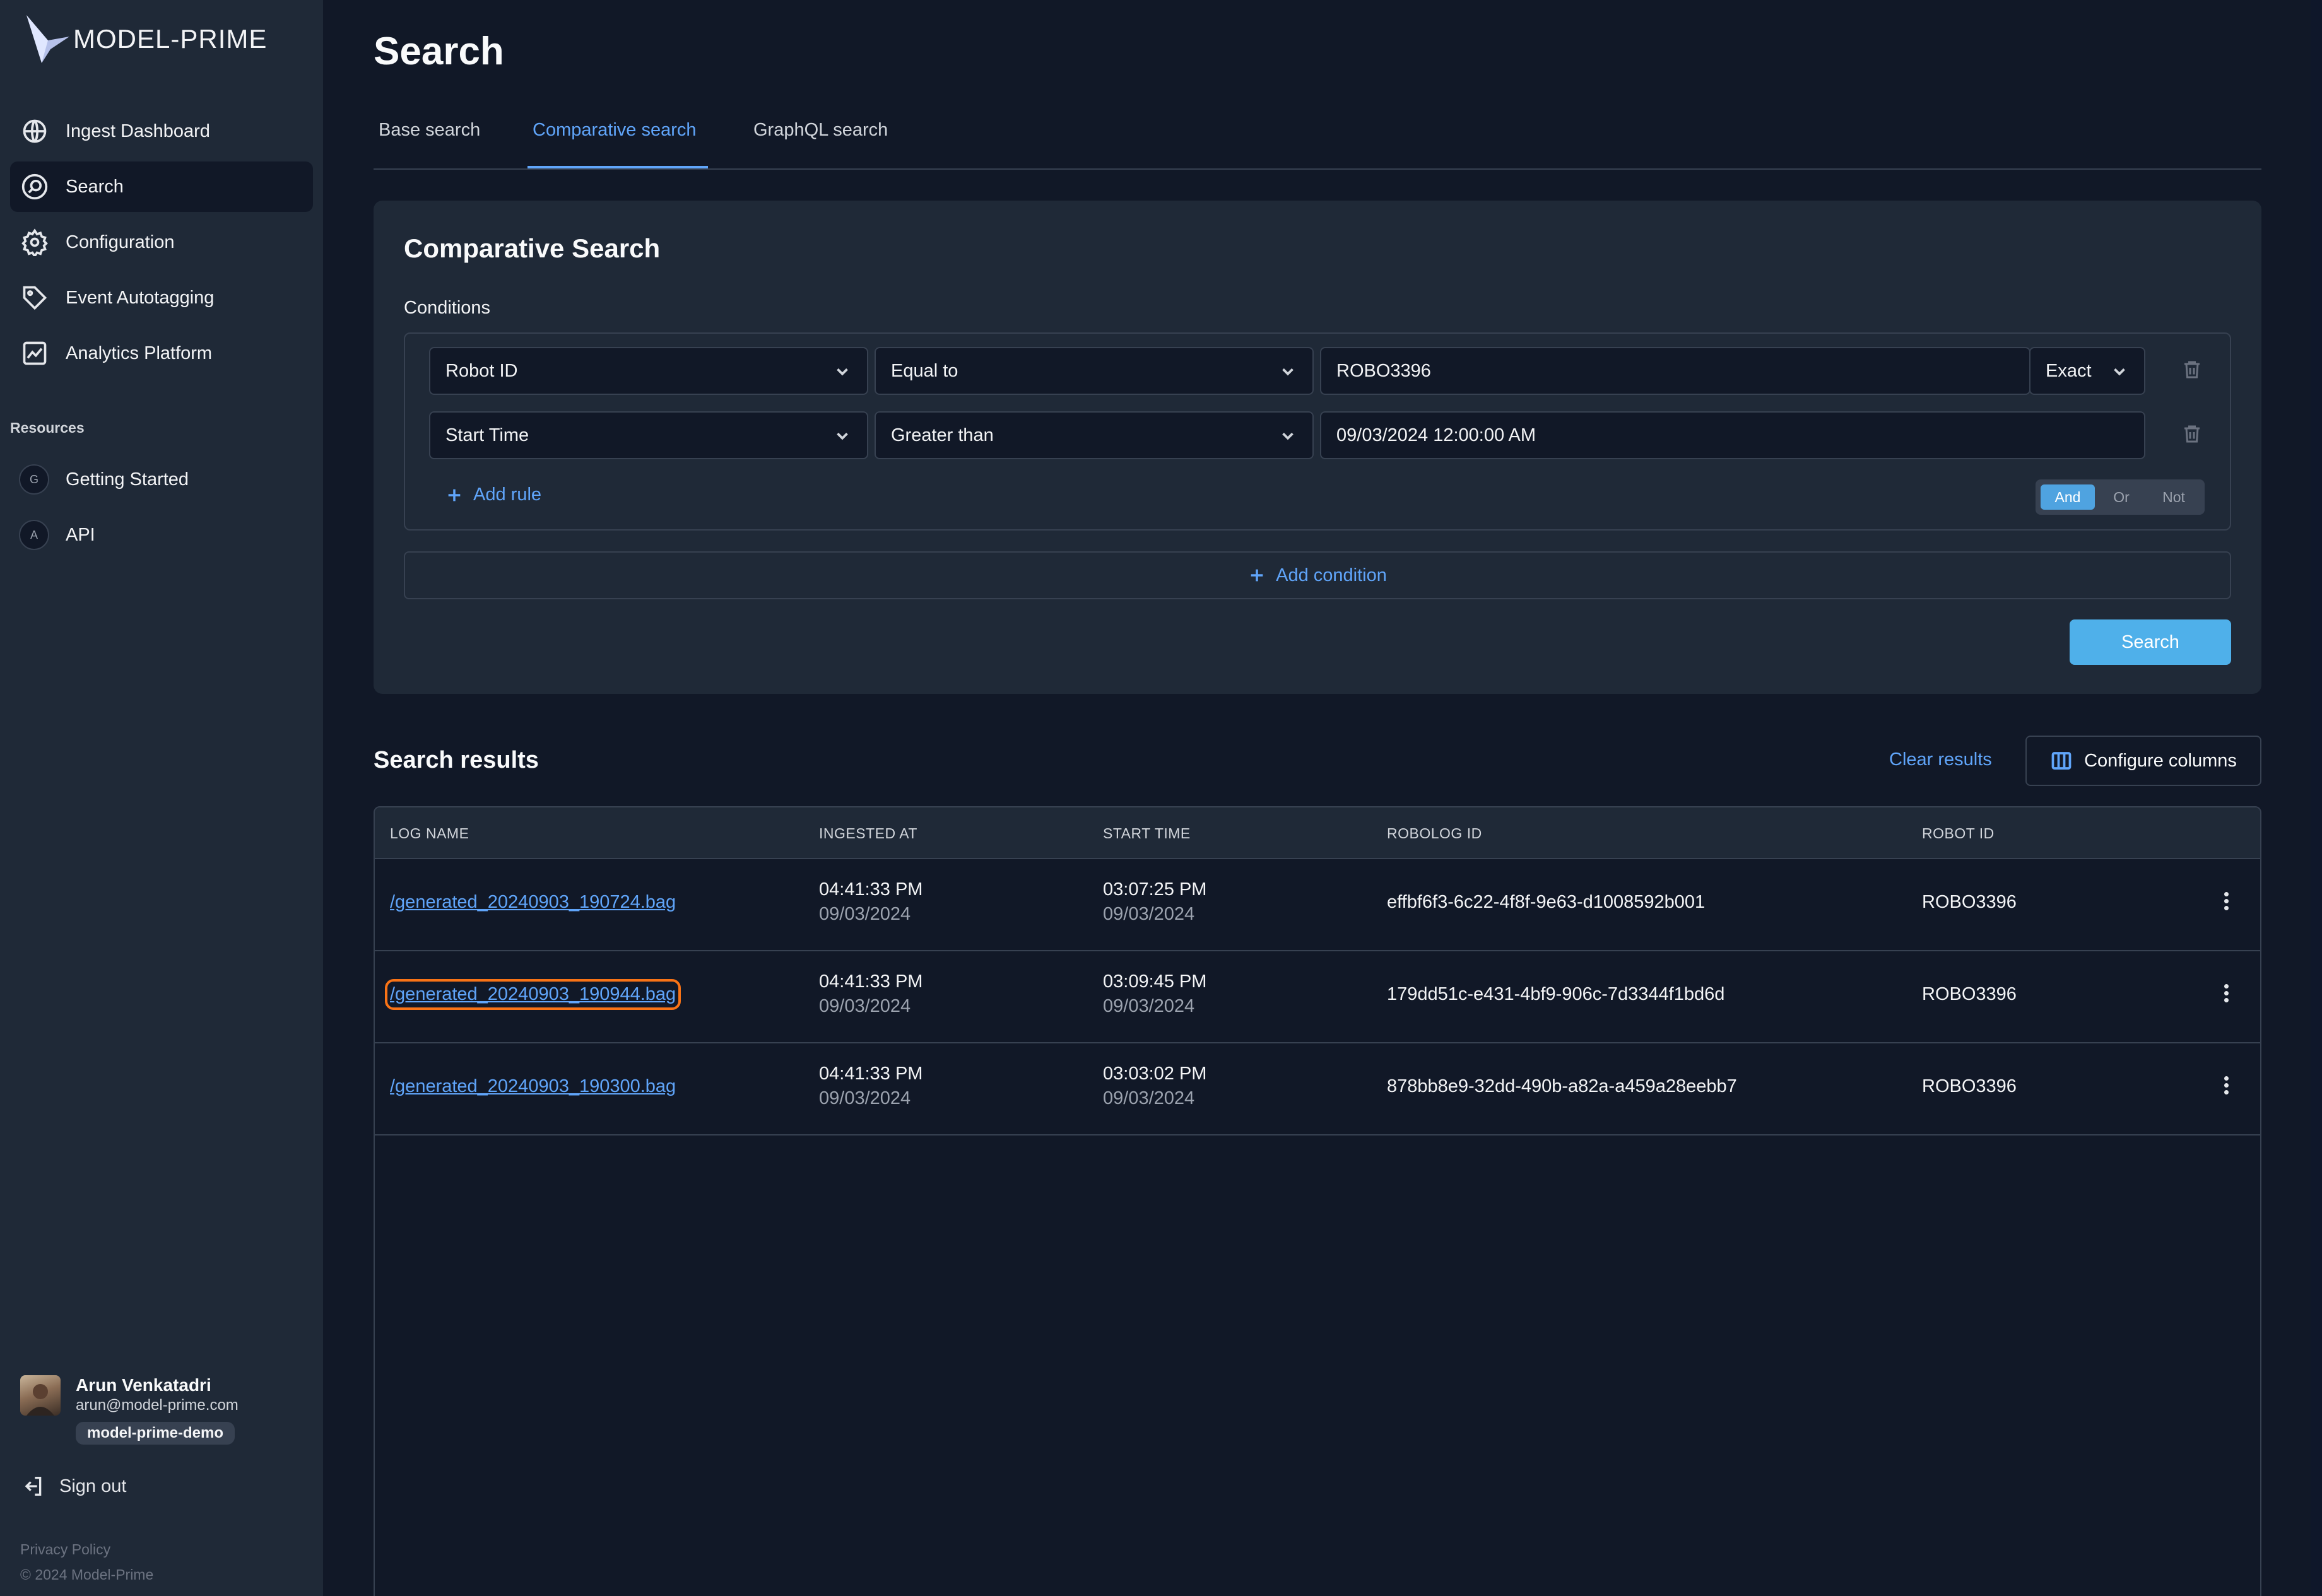 This screenshot has width=2322, height=1596. I want to click on rule-2-delete-button, so click(2193, 436).